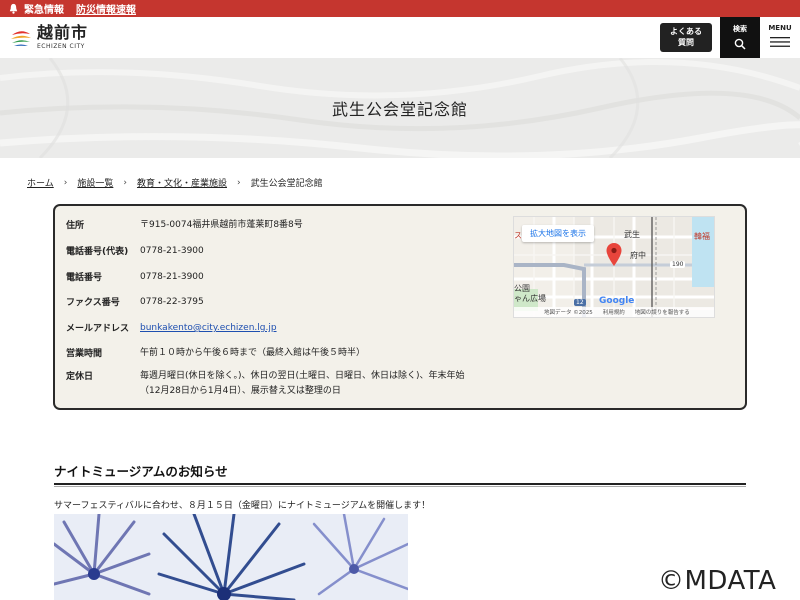 The image size is (800, 600). I want to click on map-report-link: 地図の誤りを報告する, so click(662, 312).